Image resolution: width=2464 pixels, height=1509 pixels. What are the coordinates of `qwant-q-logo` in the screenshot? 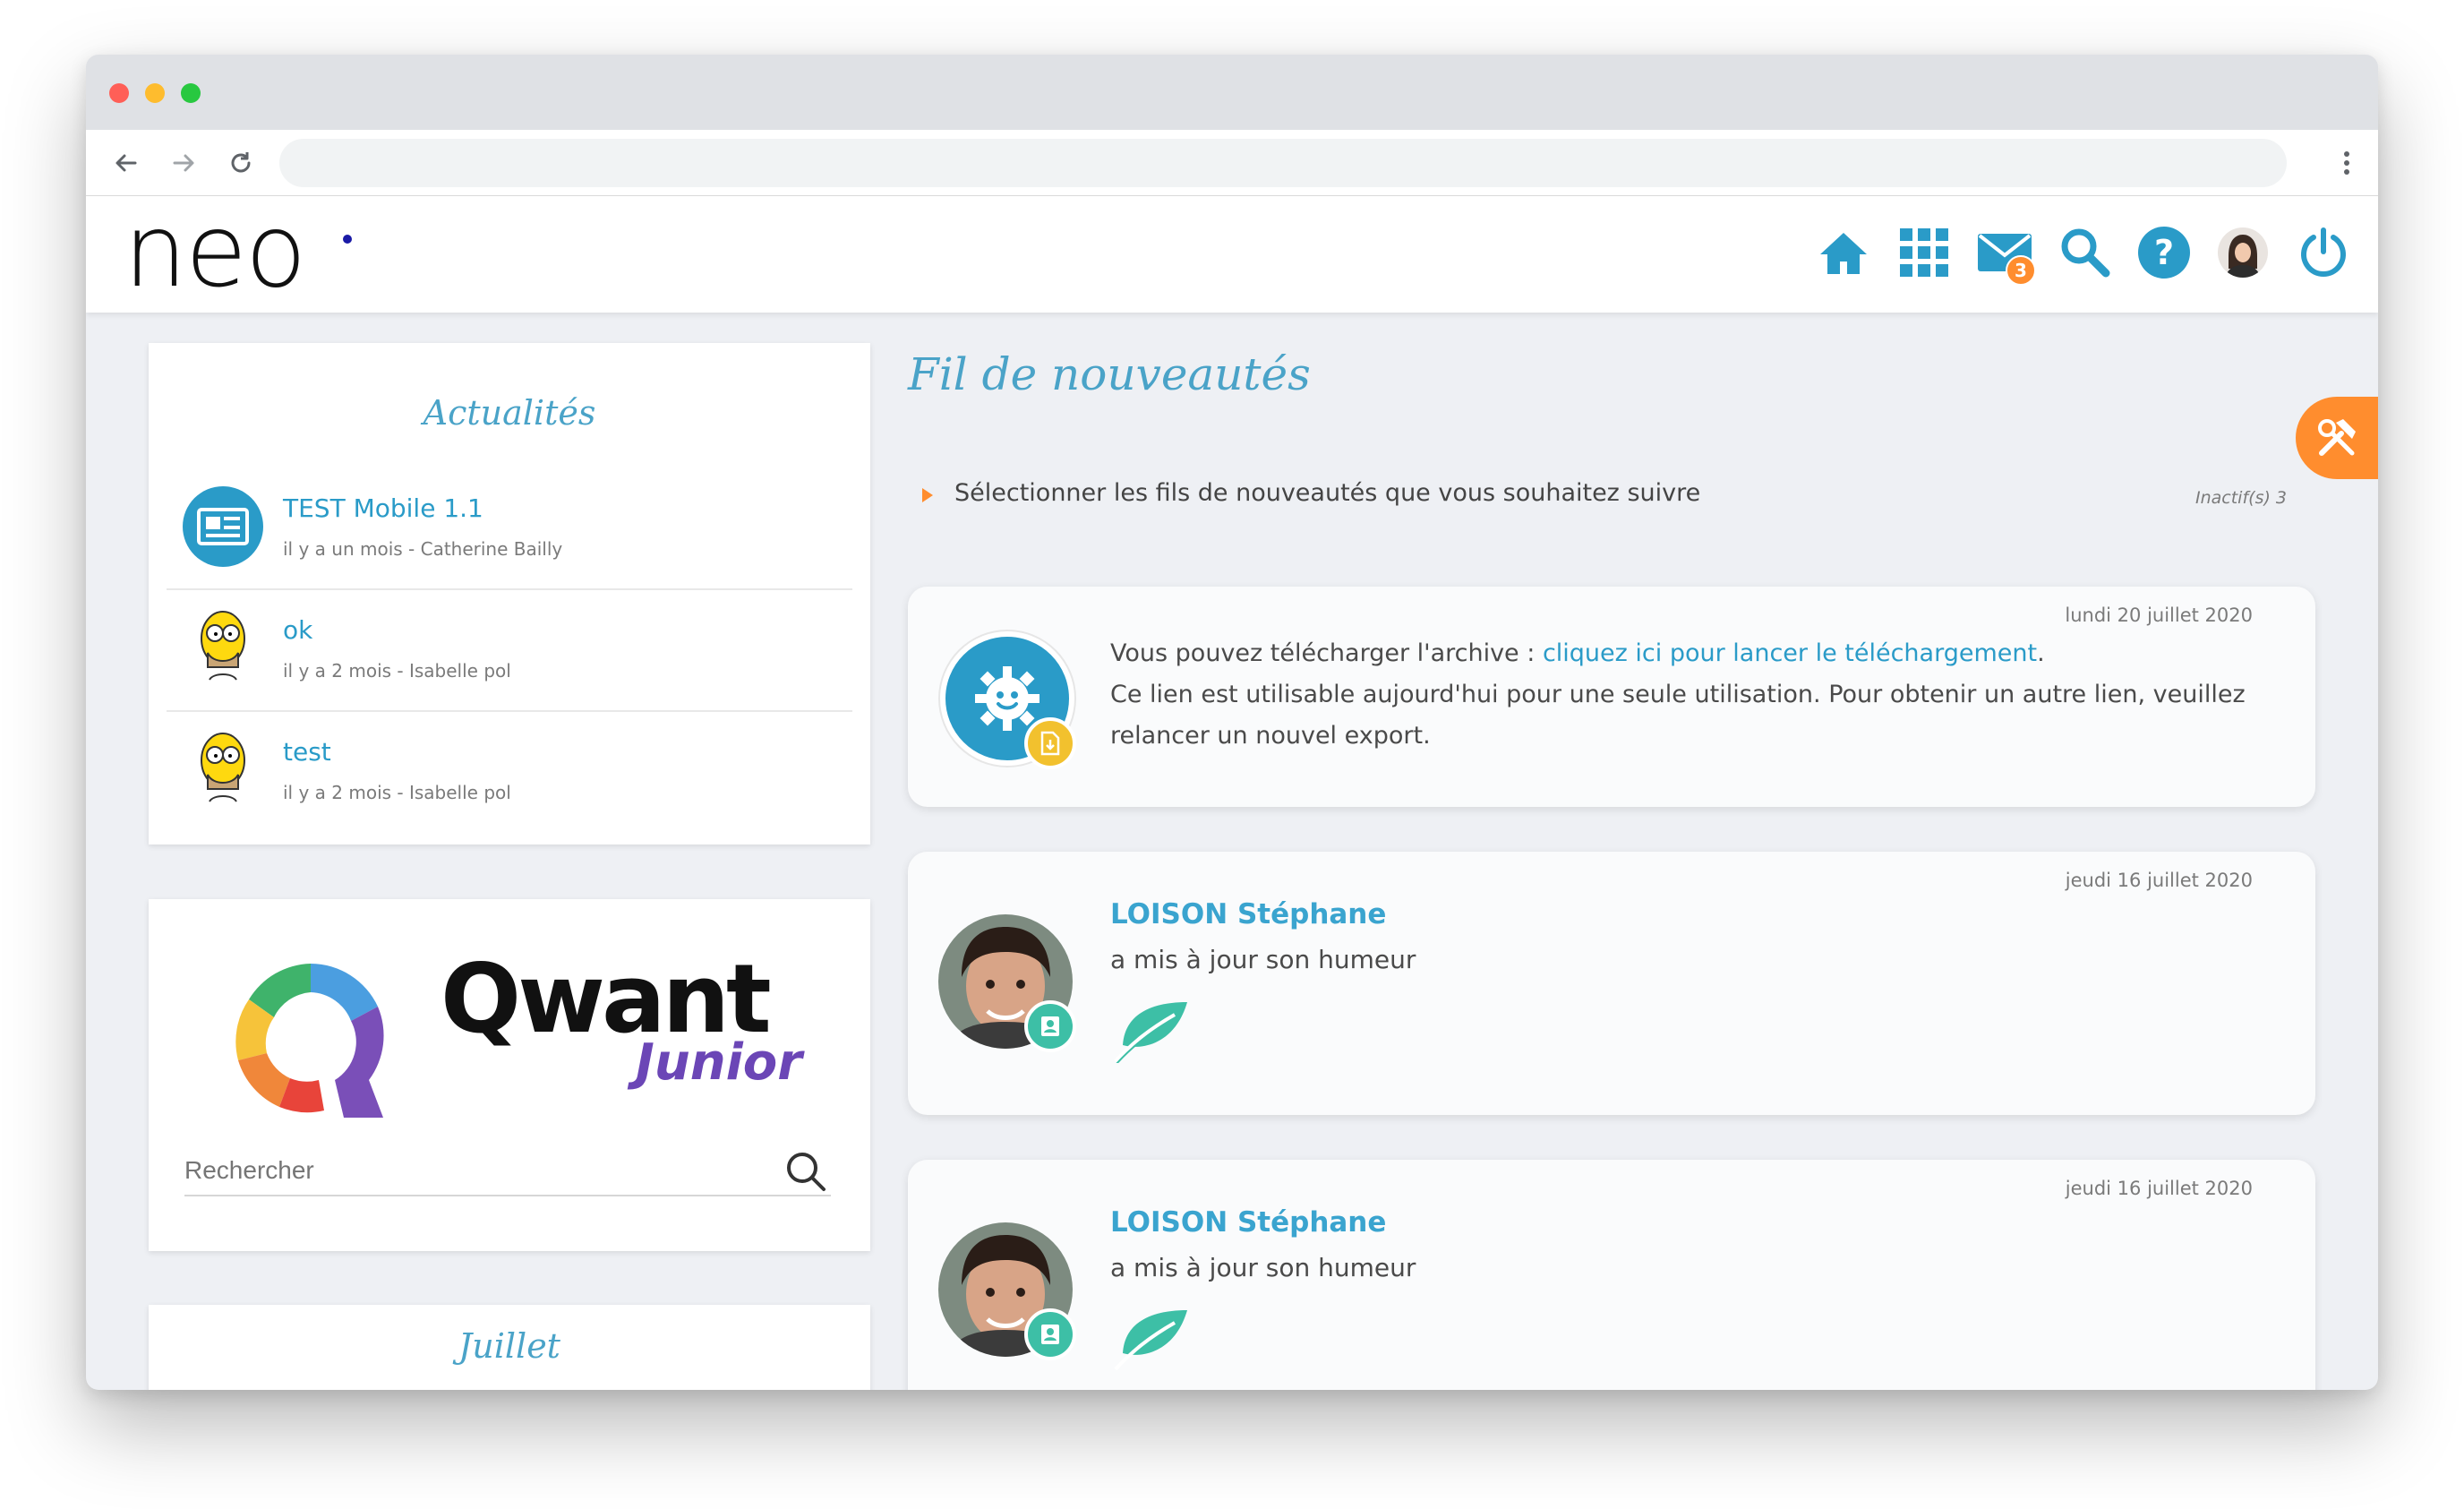 It's located at (311, 1040).